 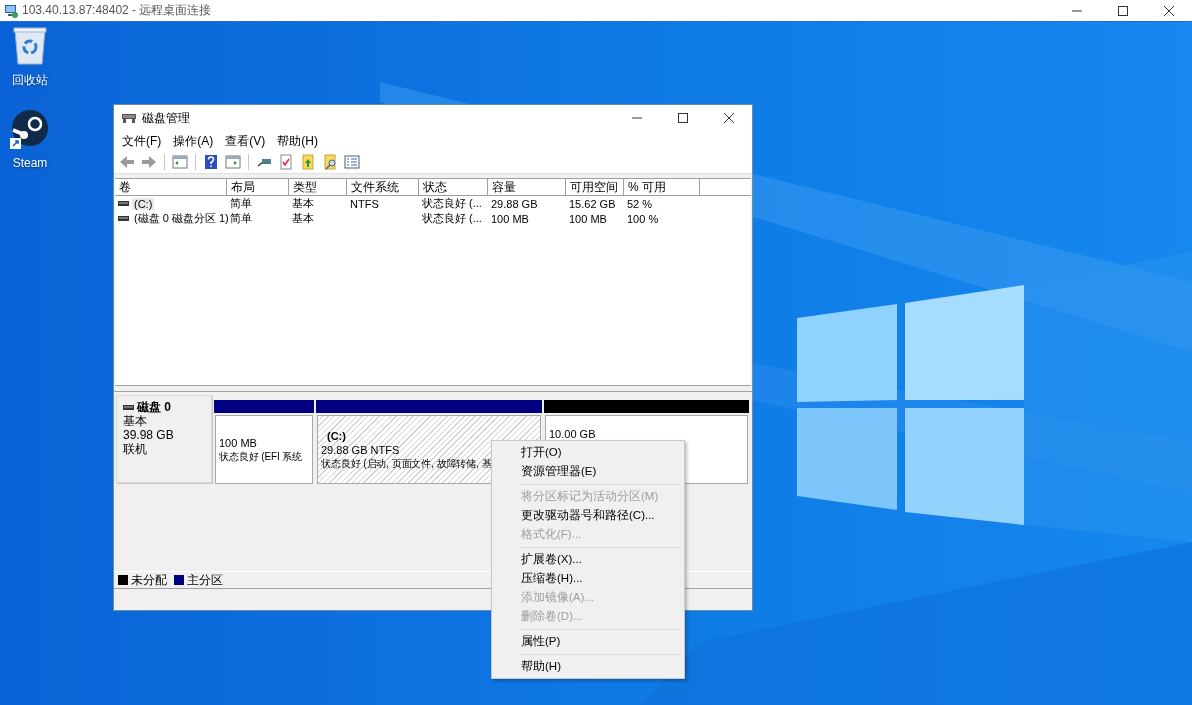 What do you see at coordinates (336, 435) in the screenshot?
I see `partition-label: (C:)` at bounding box center [336, 435].